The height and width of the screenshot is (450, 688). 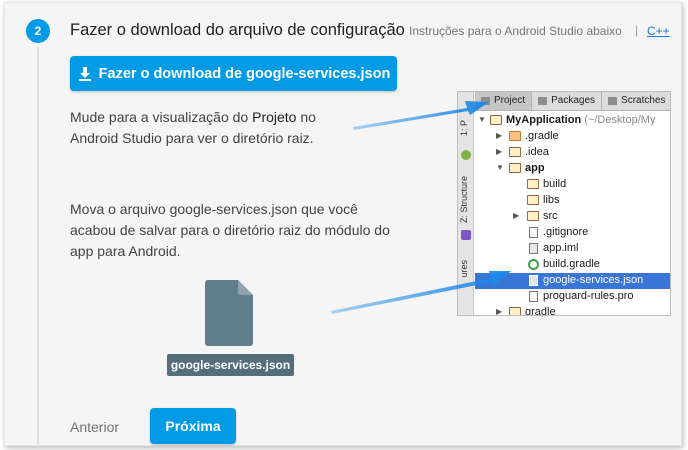 What do you see at coordinates (421, 292) in the screenshot?
I see `arrow-to-google-services-icon` at bounding box center [421, 292].